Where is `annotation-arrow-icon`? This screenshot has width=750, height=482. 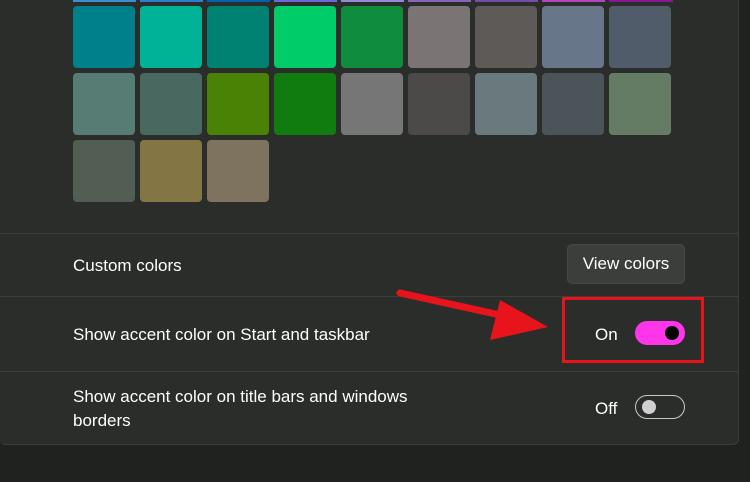 annotation-arrow-icon is located at coordinates (472, 314).